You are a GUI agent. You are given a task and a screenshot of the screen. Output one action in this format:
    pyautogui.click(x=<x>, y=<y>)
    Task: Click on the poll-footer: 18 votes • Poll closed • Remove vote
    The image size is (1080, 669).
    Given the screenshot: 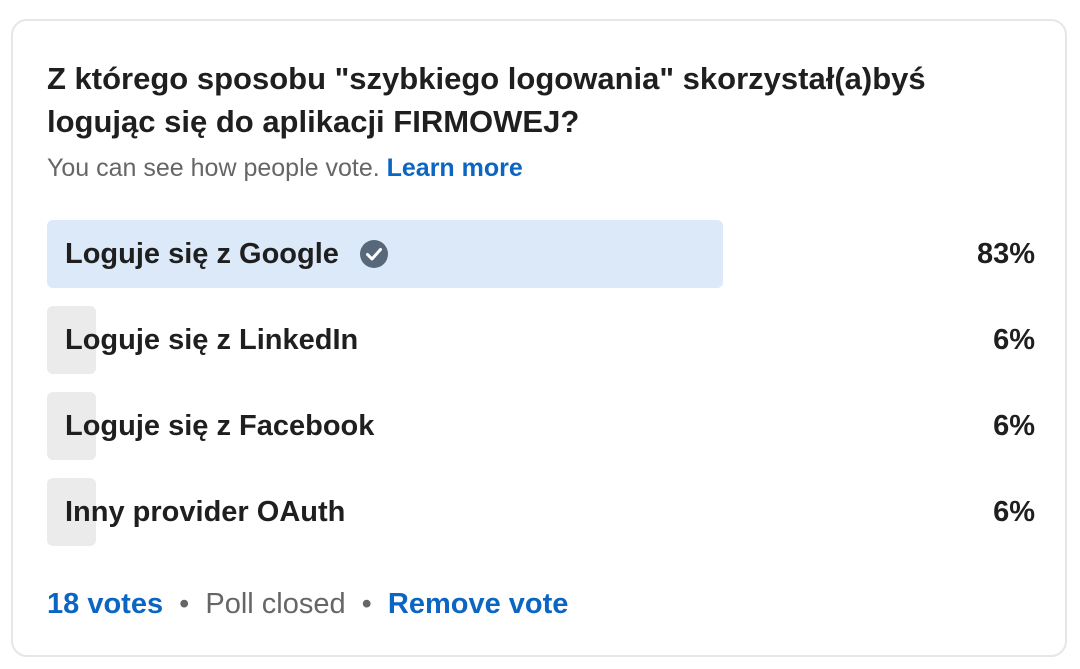 What is the action you would take?
    pyautogui.click(x=307, y=604)
    